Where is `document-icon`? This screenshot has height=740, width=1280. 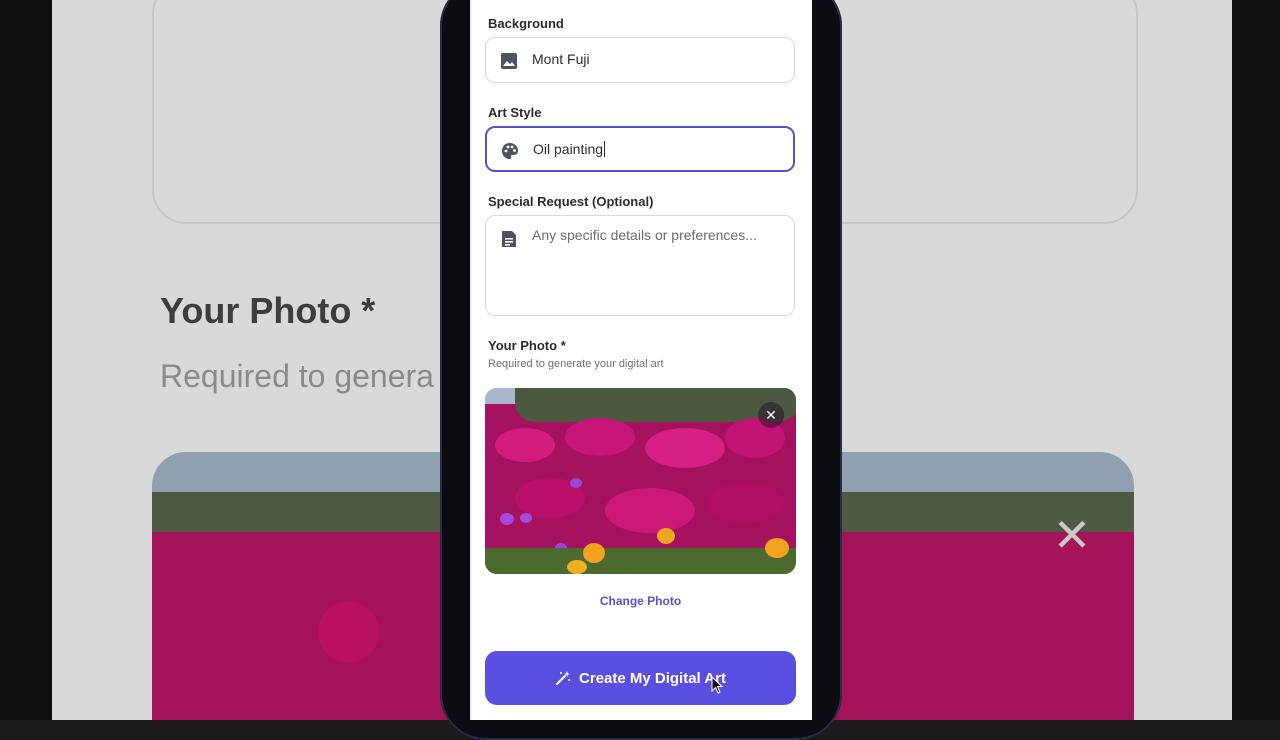
document-icon is located at coordinates (509, 239).